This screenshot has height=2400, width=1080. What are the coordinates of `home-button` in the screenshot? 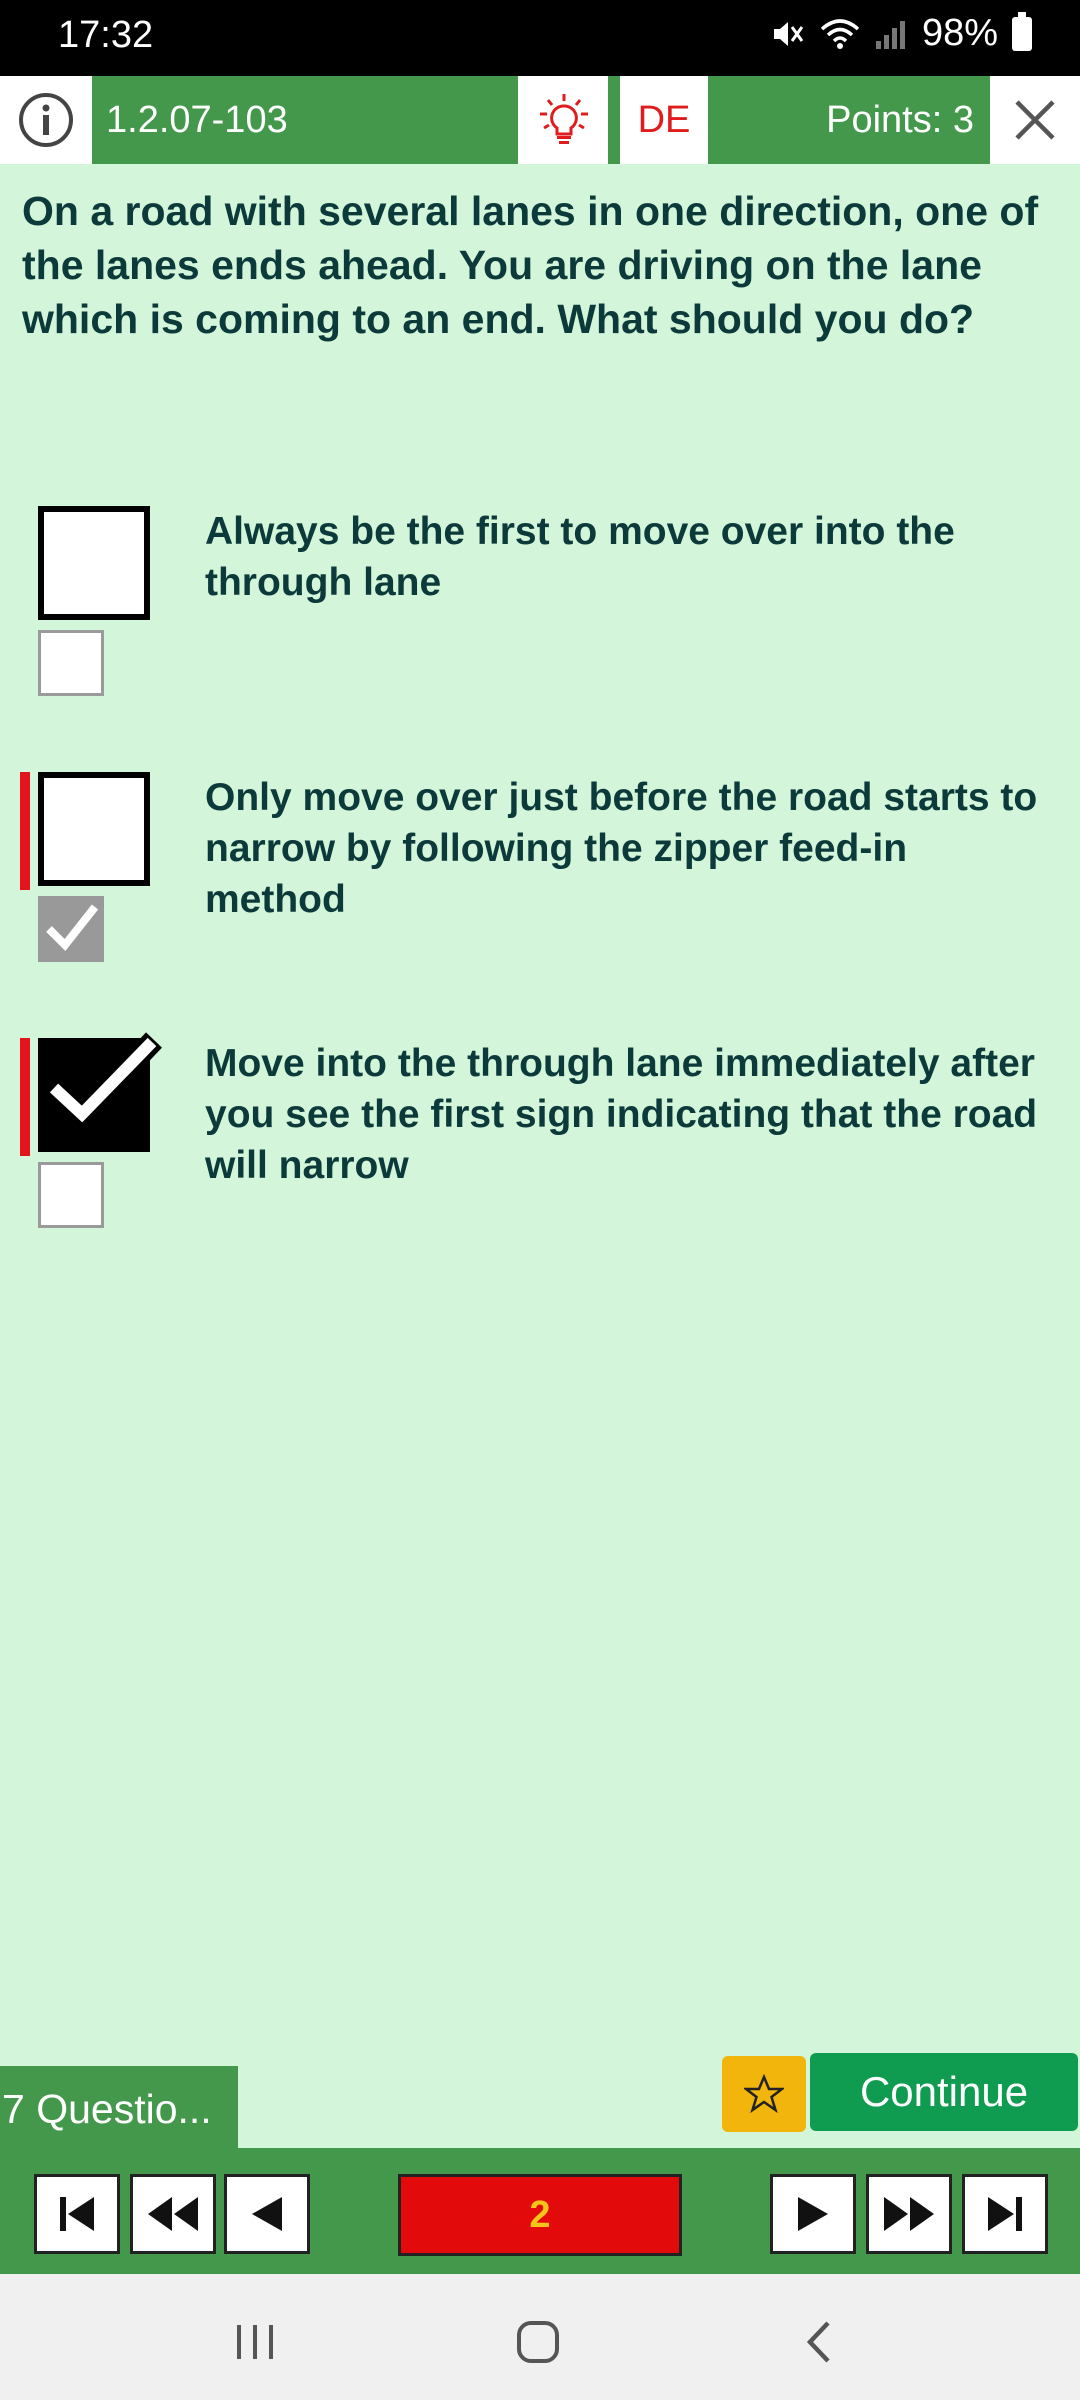 It's located at (538, 2342).